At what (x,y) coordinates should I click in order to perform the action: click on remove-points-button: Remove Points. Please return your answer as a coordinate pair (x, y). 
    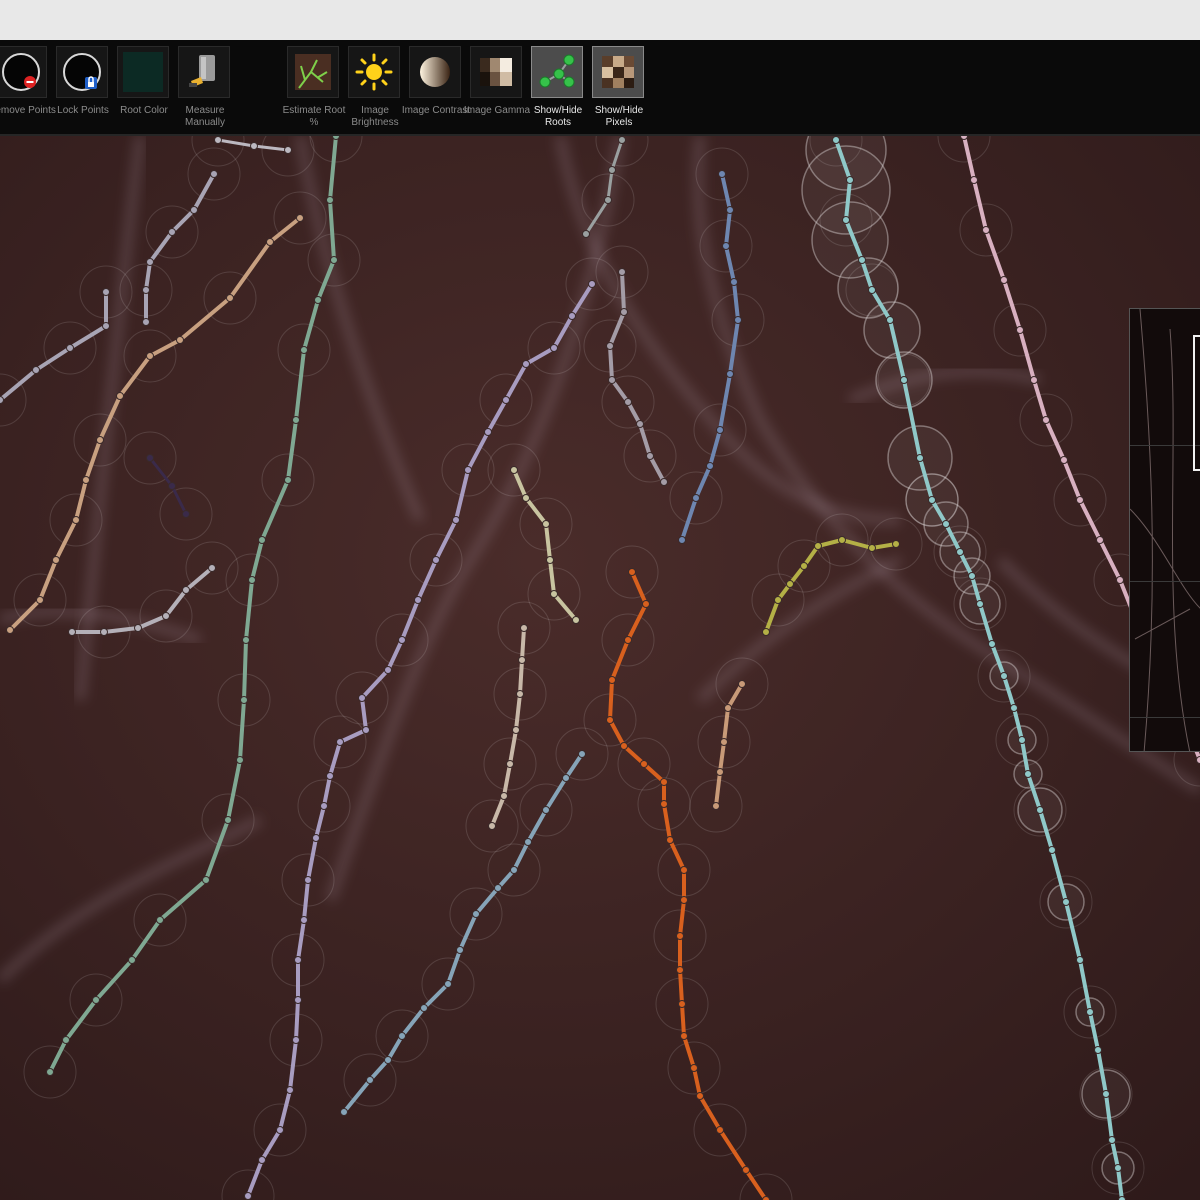
    Looking at the image, I should click on (28, 89).